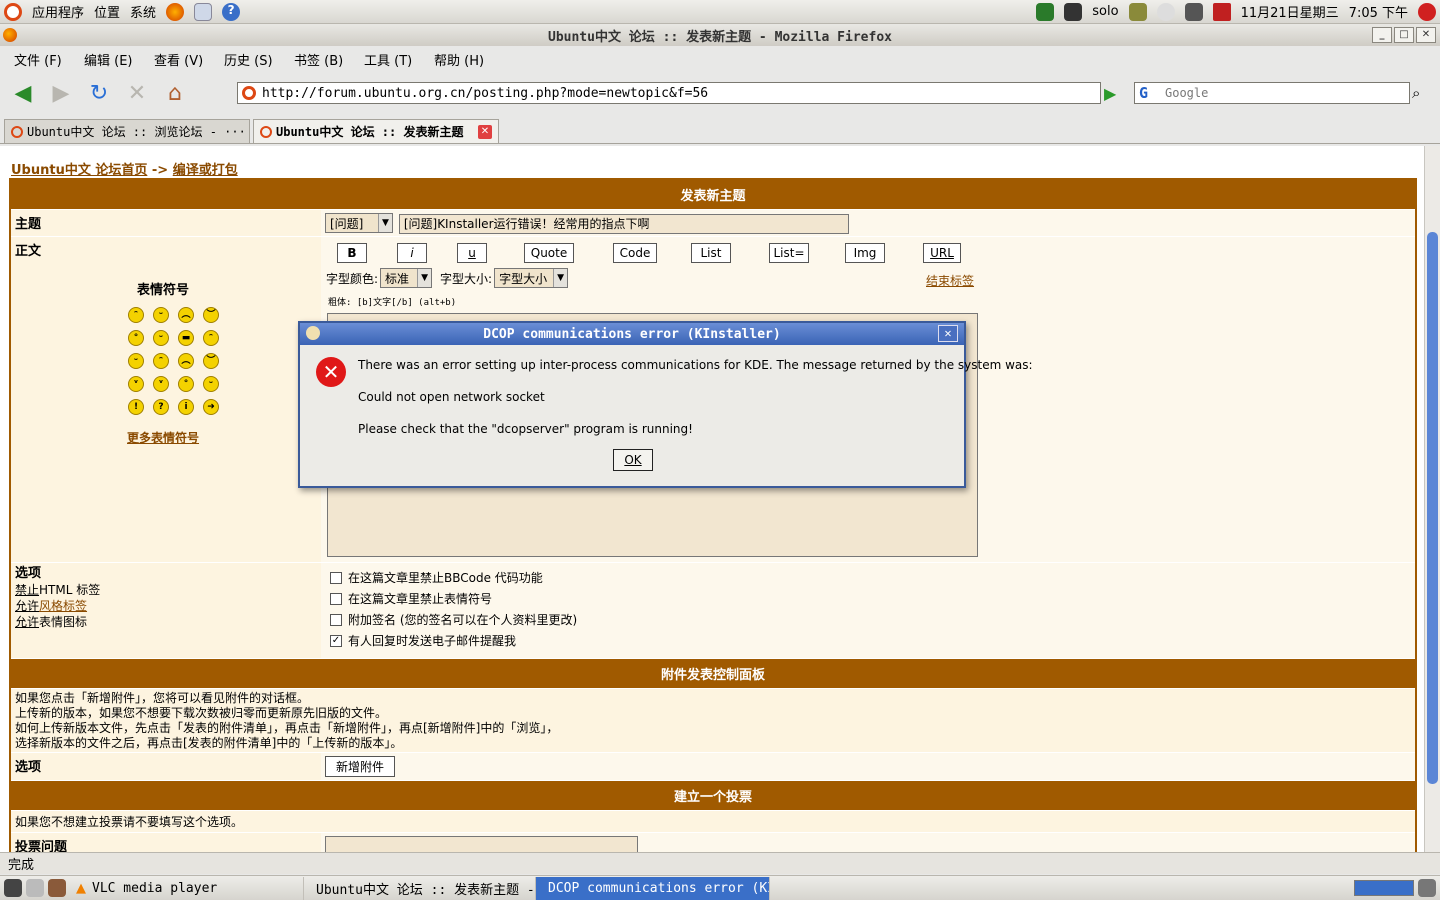 The width and height of the screenshot is (1440, 900). I want to click on topic-type-select: [问题] ▼, so click(359, 223).